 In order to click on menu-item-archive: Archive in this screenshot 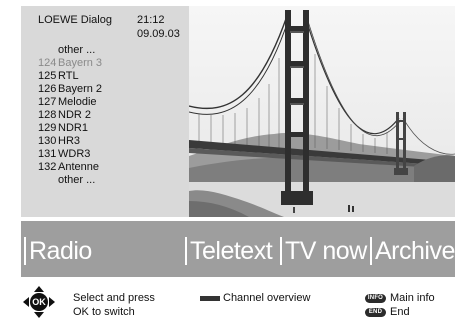, I will do `click(412, 251)`.